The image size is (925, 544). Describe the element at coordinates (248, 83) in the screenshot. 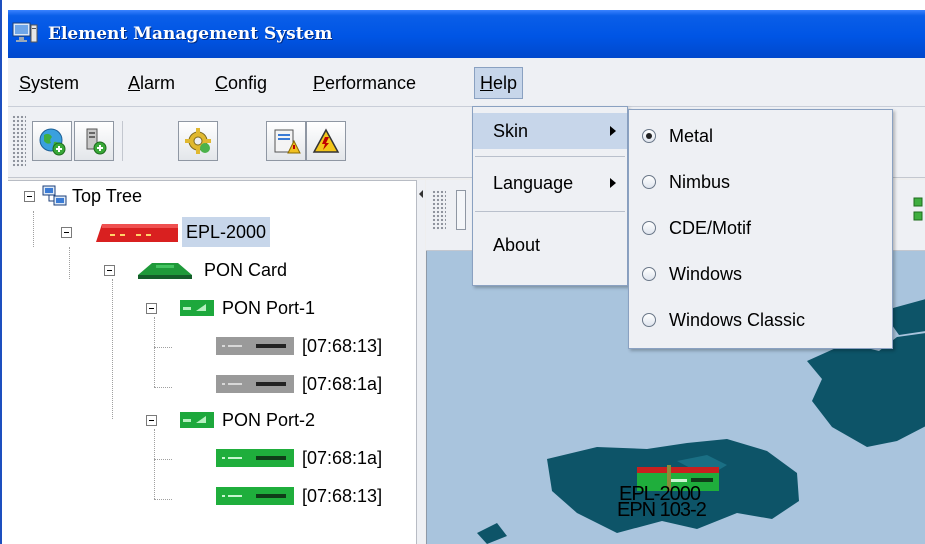

I see `menu-config-label: onfig` at that location.